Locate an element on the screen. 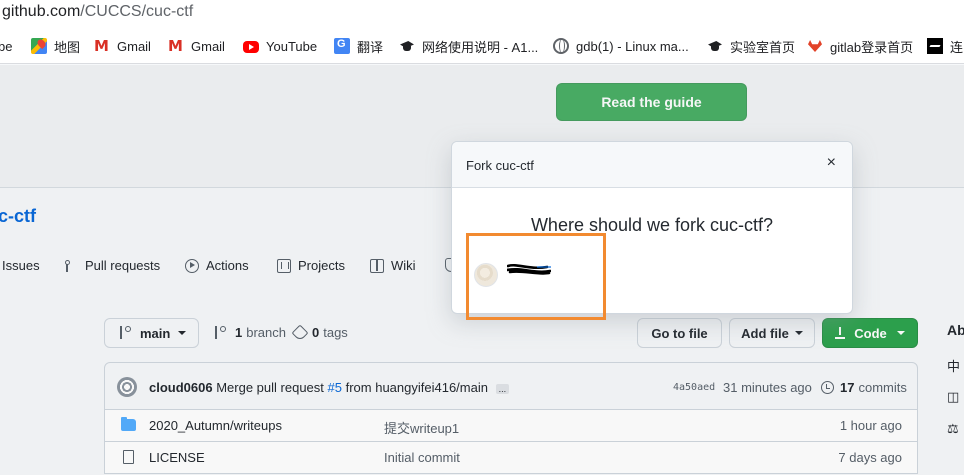  dialog-title: Fork cuc-ctf is located at coordinates (500, 165).